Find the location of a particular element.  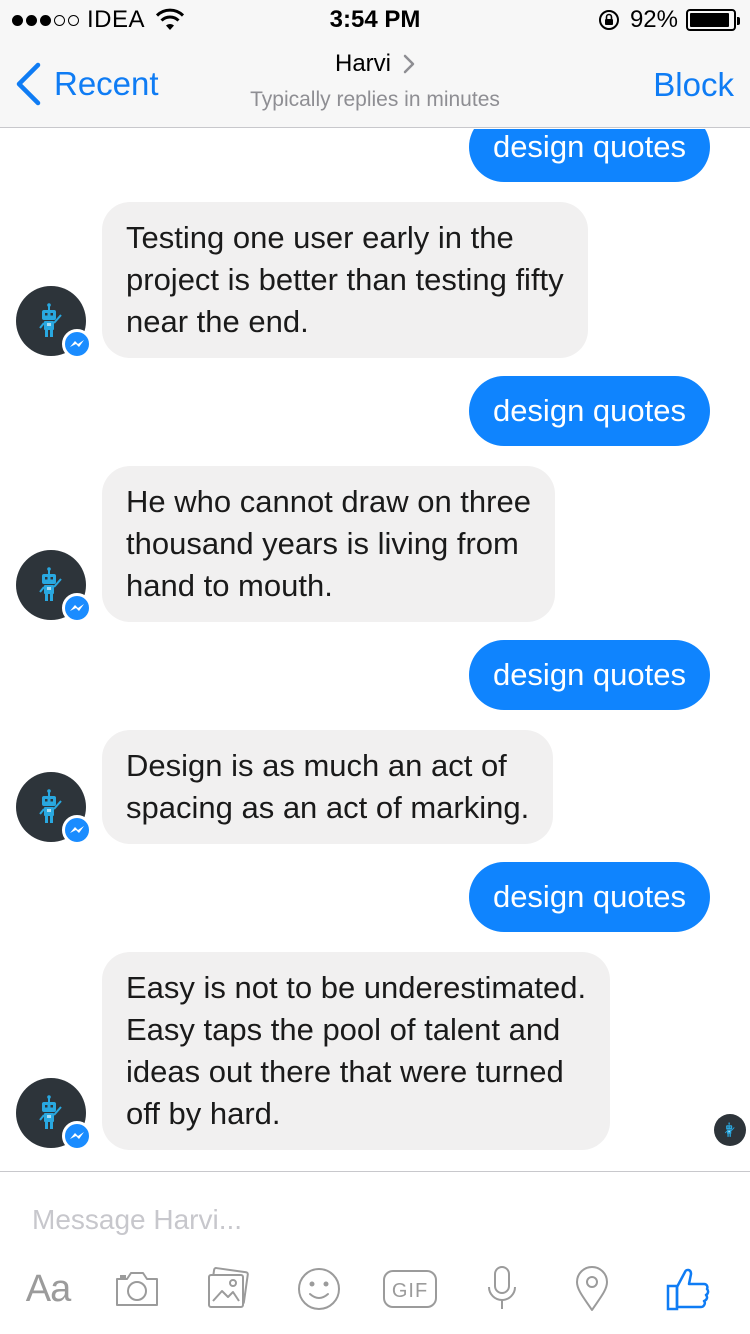

gif-button: GIF is located at coordinates (410, 1289).